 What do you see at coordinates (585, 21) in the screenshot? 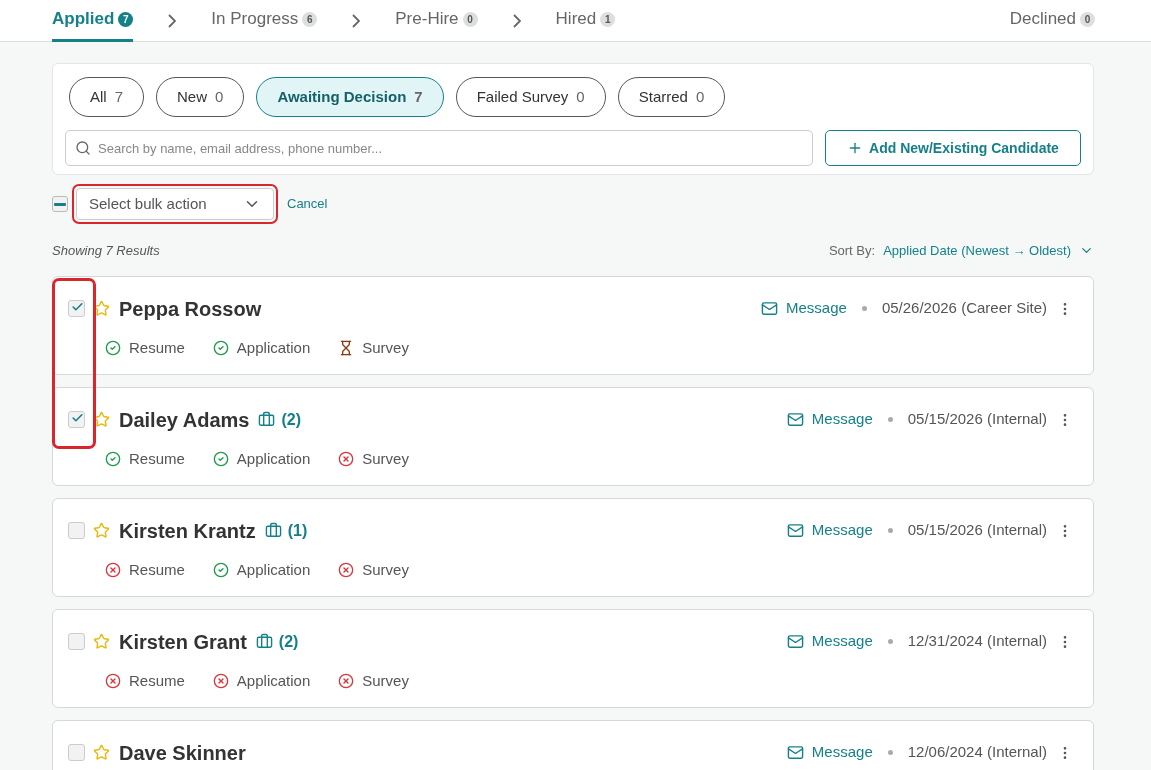
I see `stage-tab: Hired 1` at bounding box center [585, 21].